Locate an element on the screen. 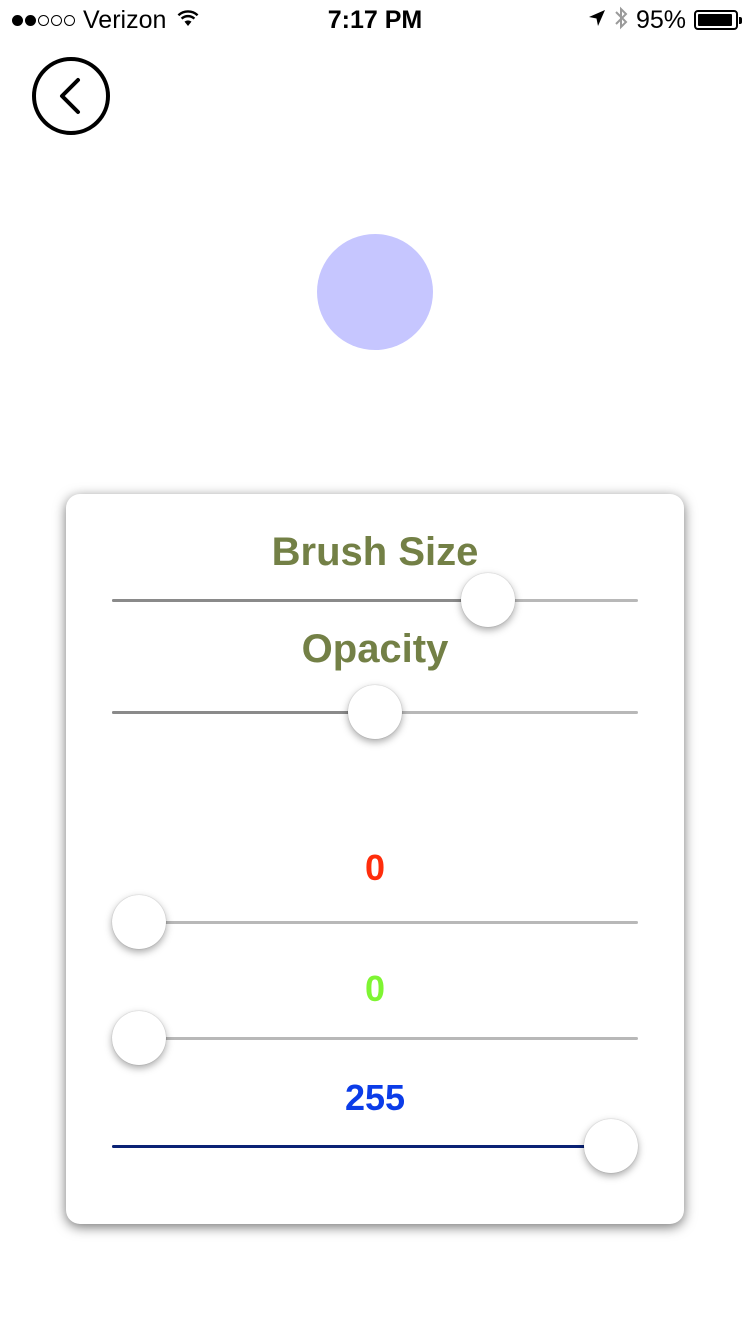 The width and height of the screenshot is (750, 1334). green-value-label: 0 is located at coordinates (375, 988).